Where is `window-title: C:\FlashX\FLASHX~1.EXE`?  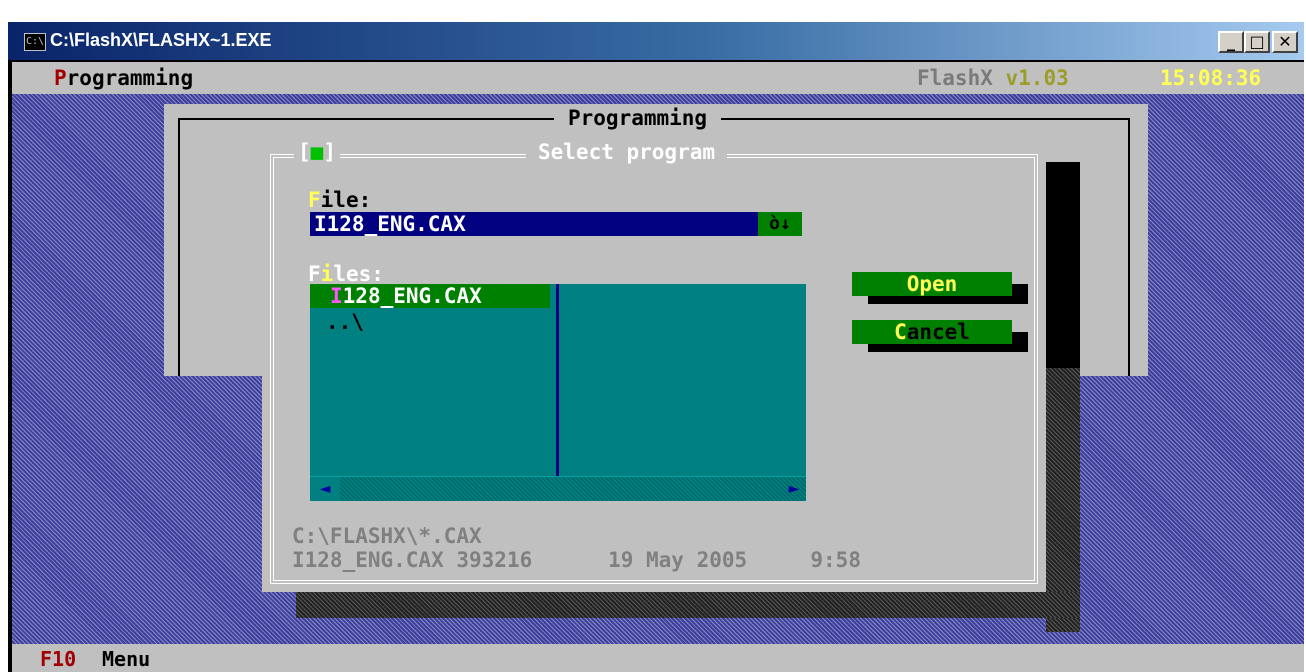 window-title: C:\FlashX\FLASHX~1.EXE is located at coordinates (161, 40).